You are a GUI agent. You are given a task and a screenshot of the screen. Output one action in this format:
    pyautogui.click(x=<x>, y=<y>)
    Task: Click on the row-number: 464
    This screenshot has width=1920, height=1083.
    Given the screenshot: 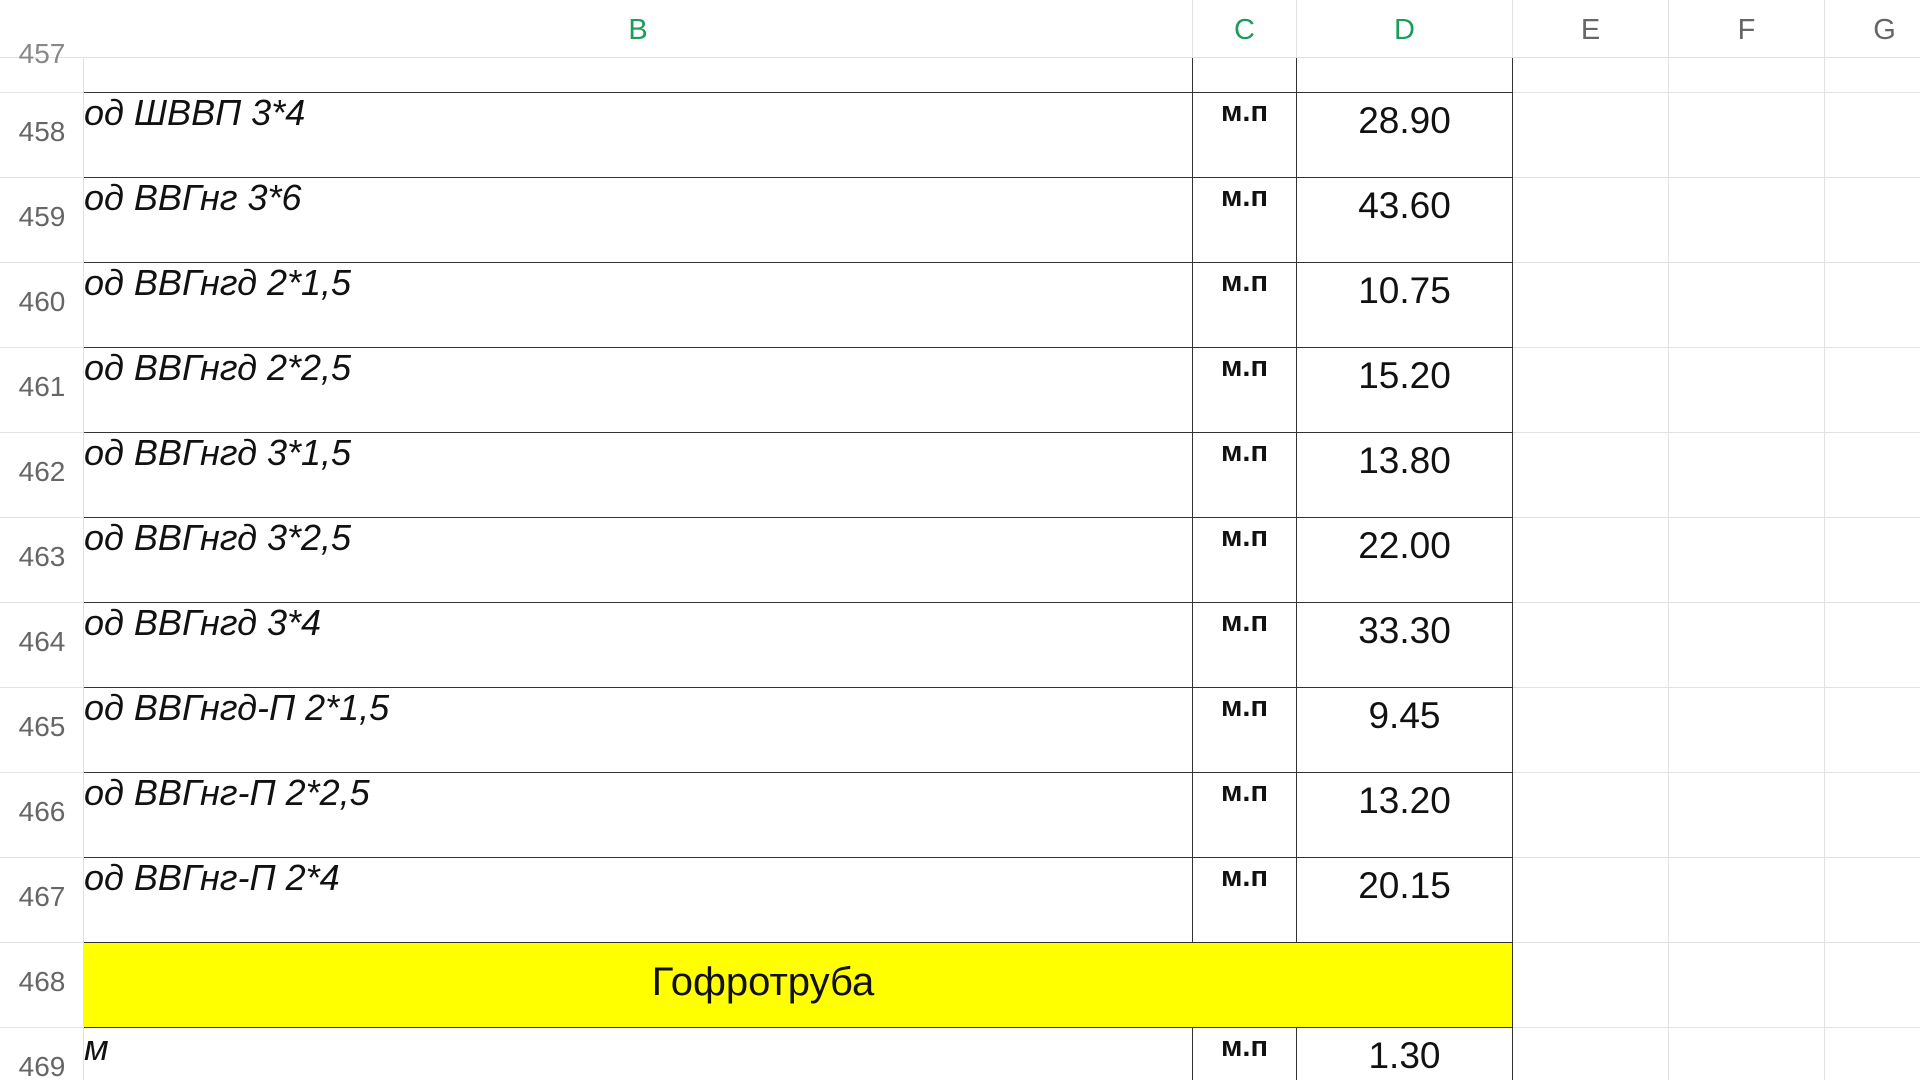 What is the action you would take?
    pyautogui.click(x=42, y=642)
    